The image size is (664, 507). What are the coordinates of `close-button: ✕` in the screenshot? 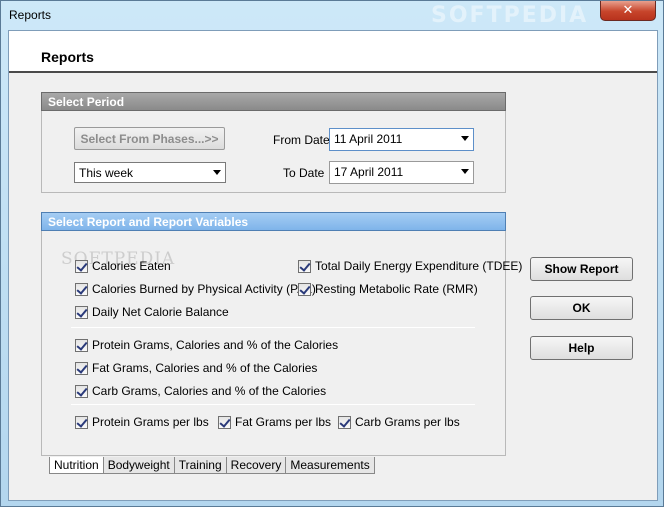 It's located at (628, 11).